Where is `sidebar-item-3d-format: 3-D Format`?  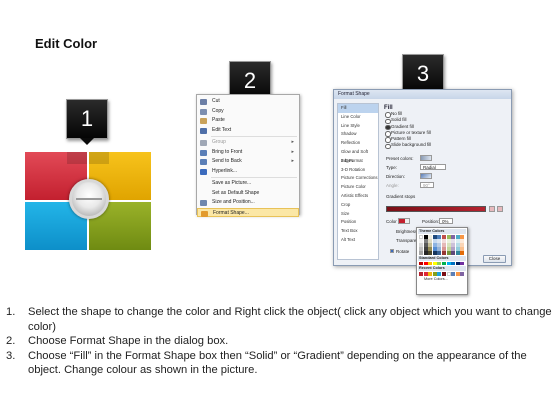
sidebar-item-3d-format: 3-D Format is located at coordinates (358, 161).